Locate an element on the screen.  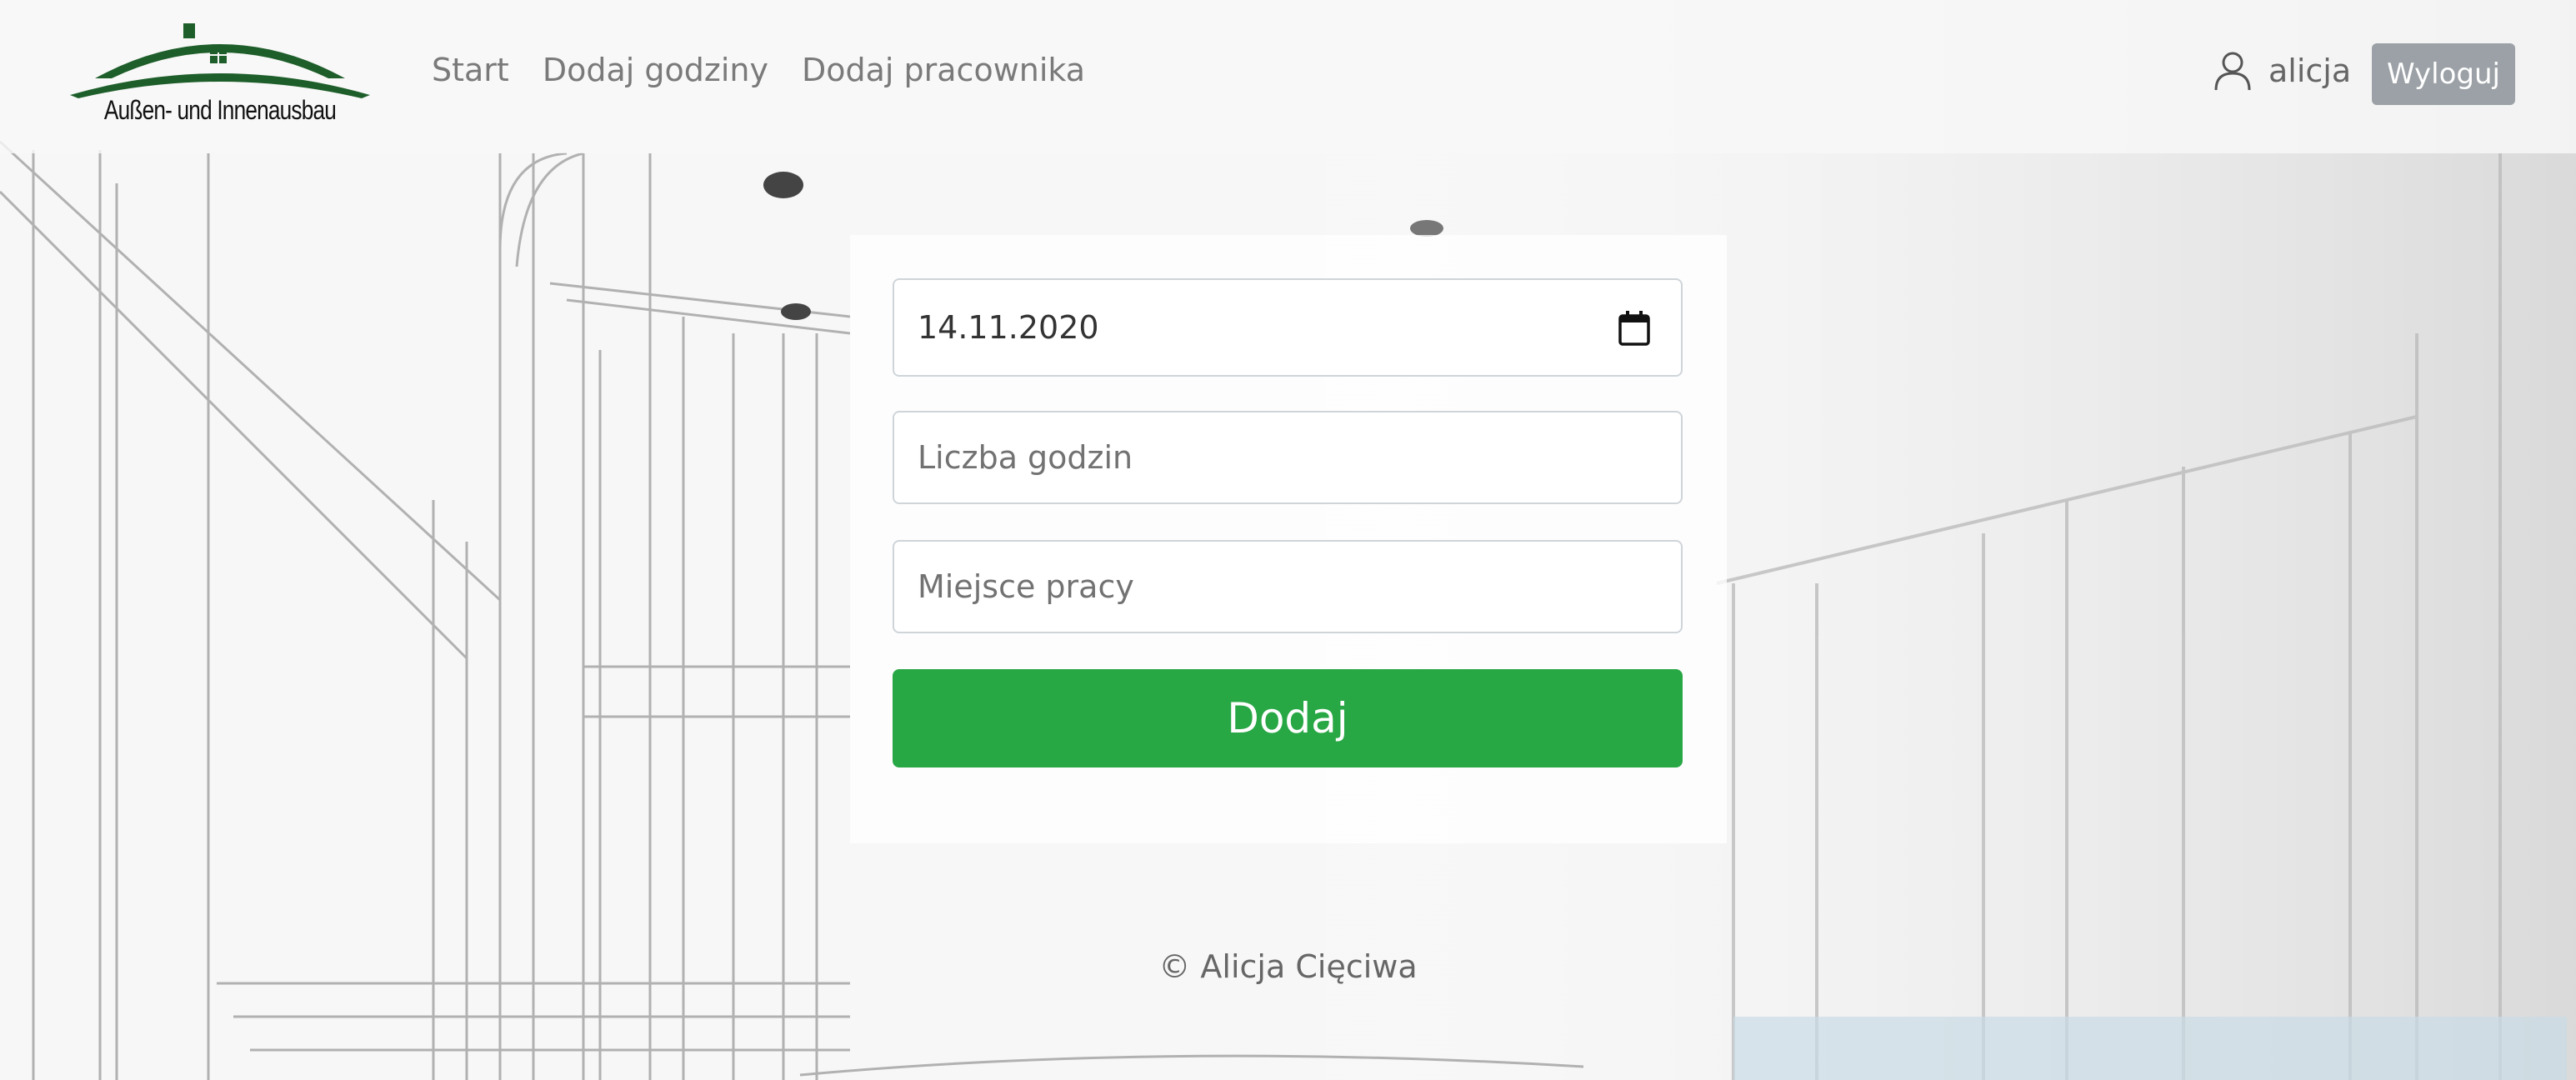
calendar-icon is located at coordinates (1635, 328).